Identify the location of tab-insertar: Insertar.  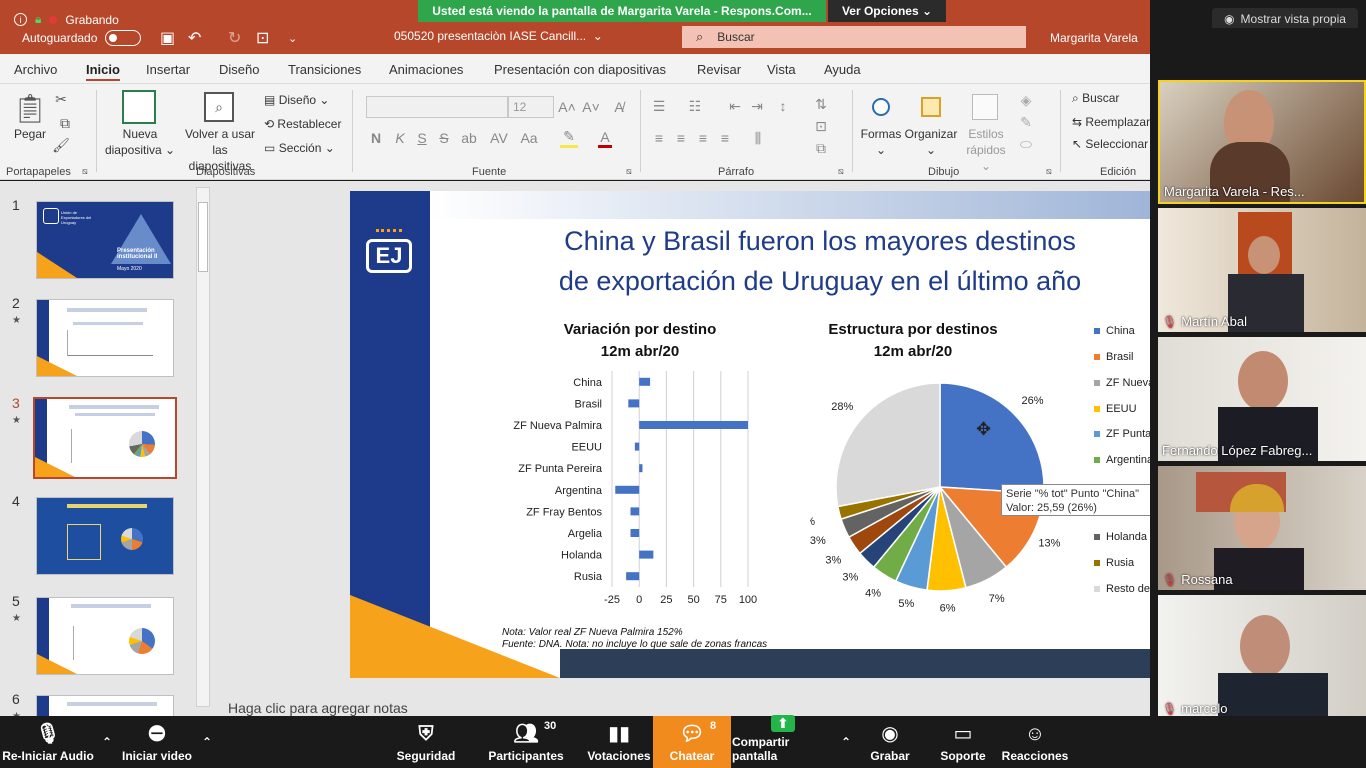
(168, 69).